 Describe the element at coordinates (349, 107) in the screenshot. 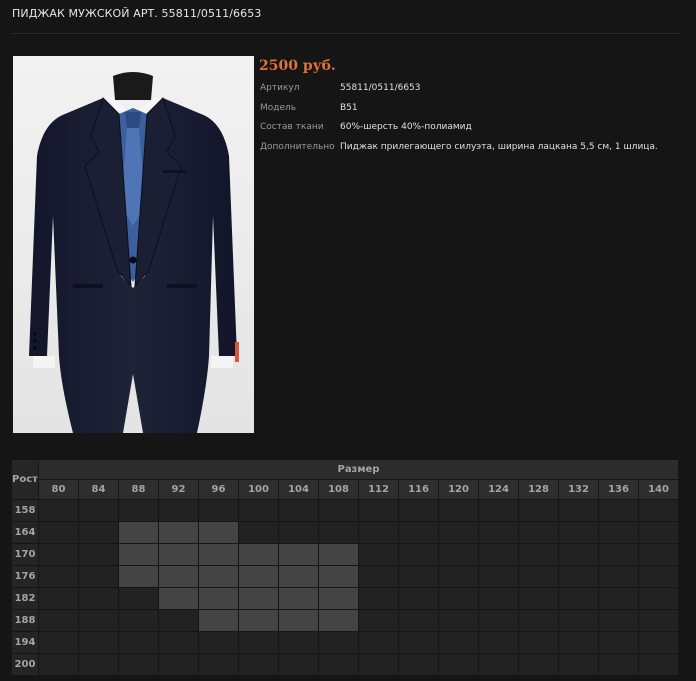

I see `spec-value: B51` at that location.